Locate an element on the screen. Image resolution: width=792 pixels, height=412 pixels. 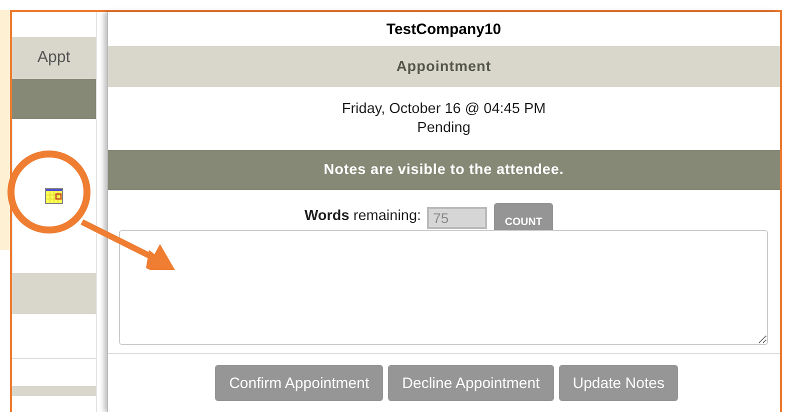
count-button: COUNT is located at coordinates (524, 216).